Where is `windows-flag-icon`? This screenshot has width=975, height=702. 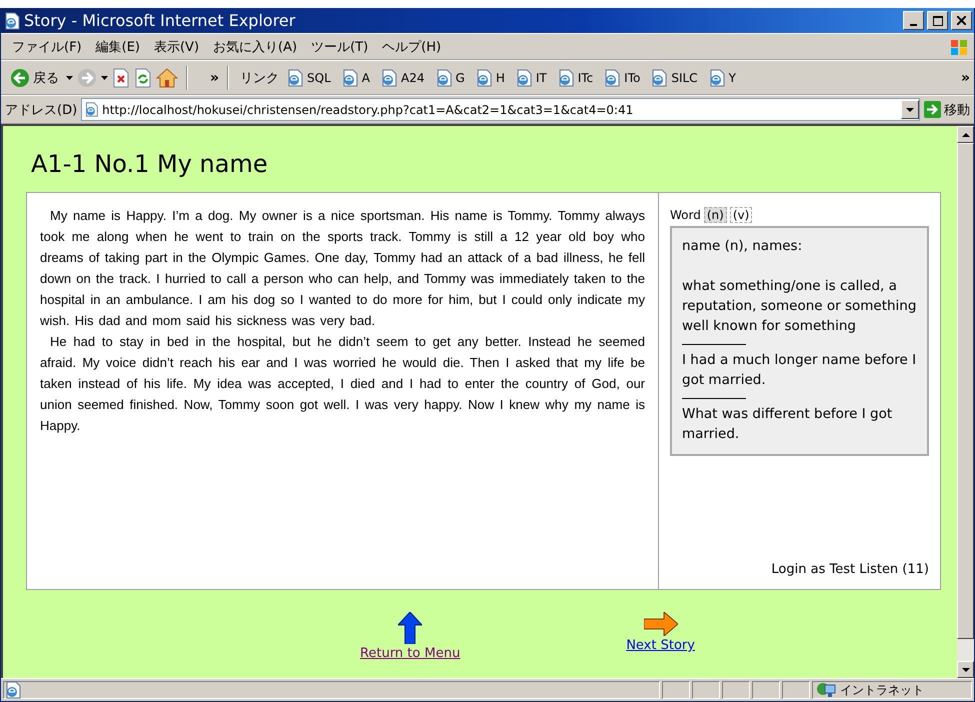
windows-flag-icon is located at coordinates (959, 47).